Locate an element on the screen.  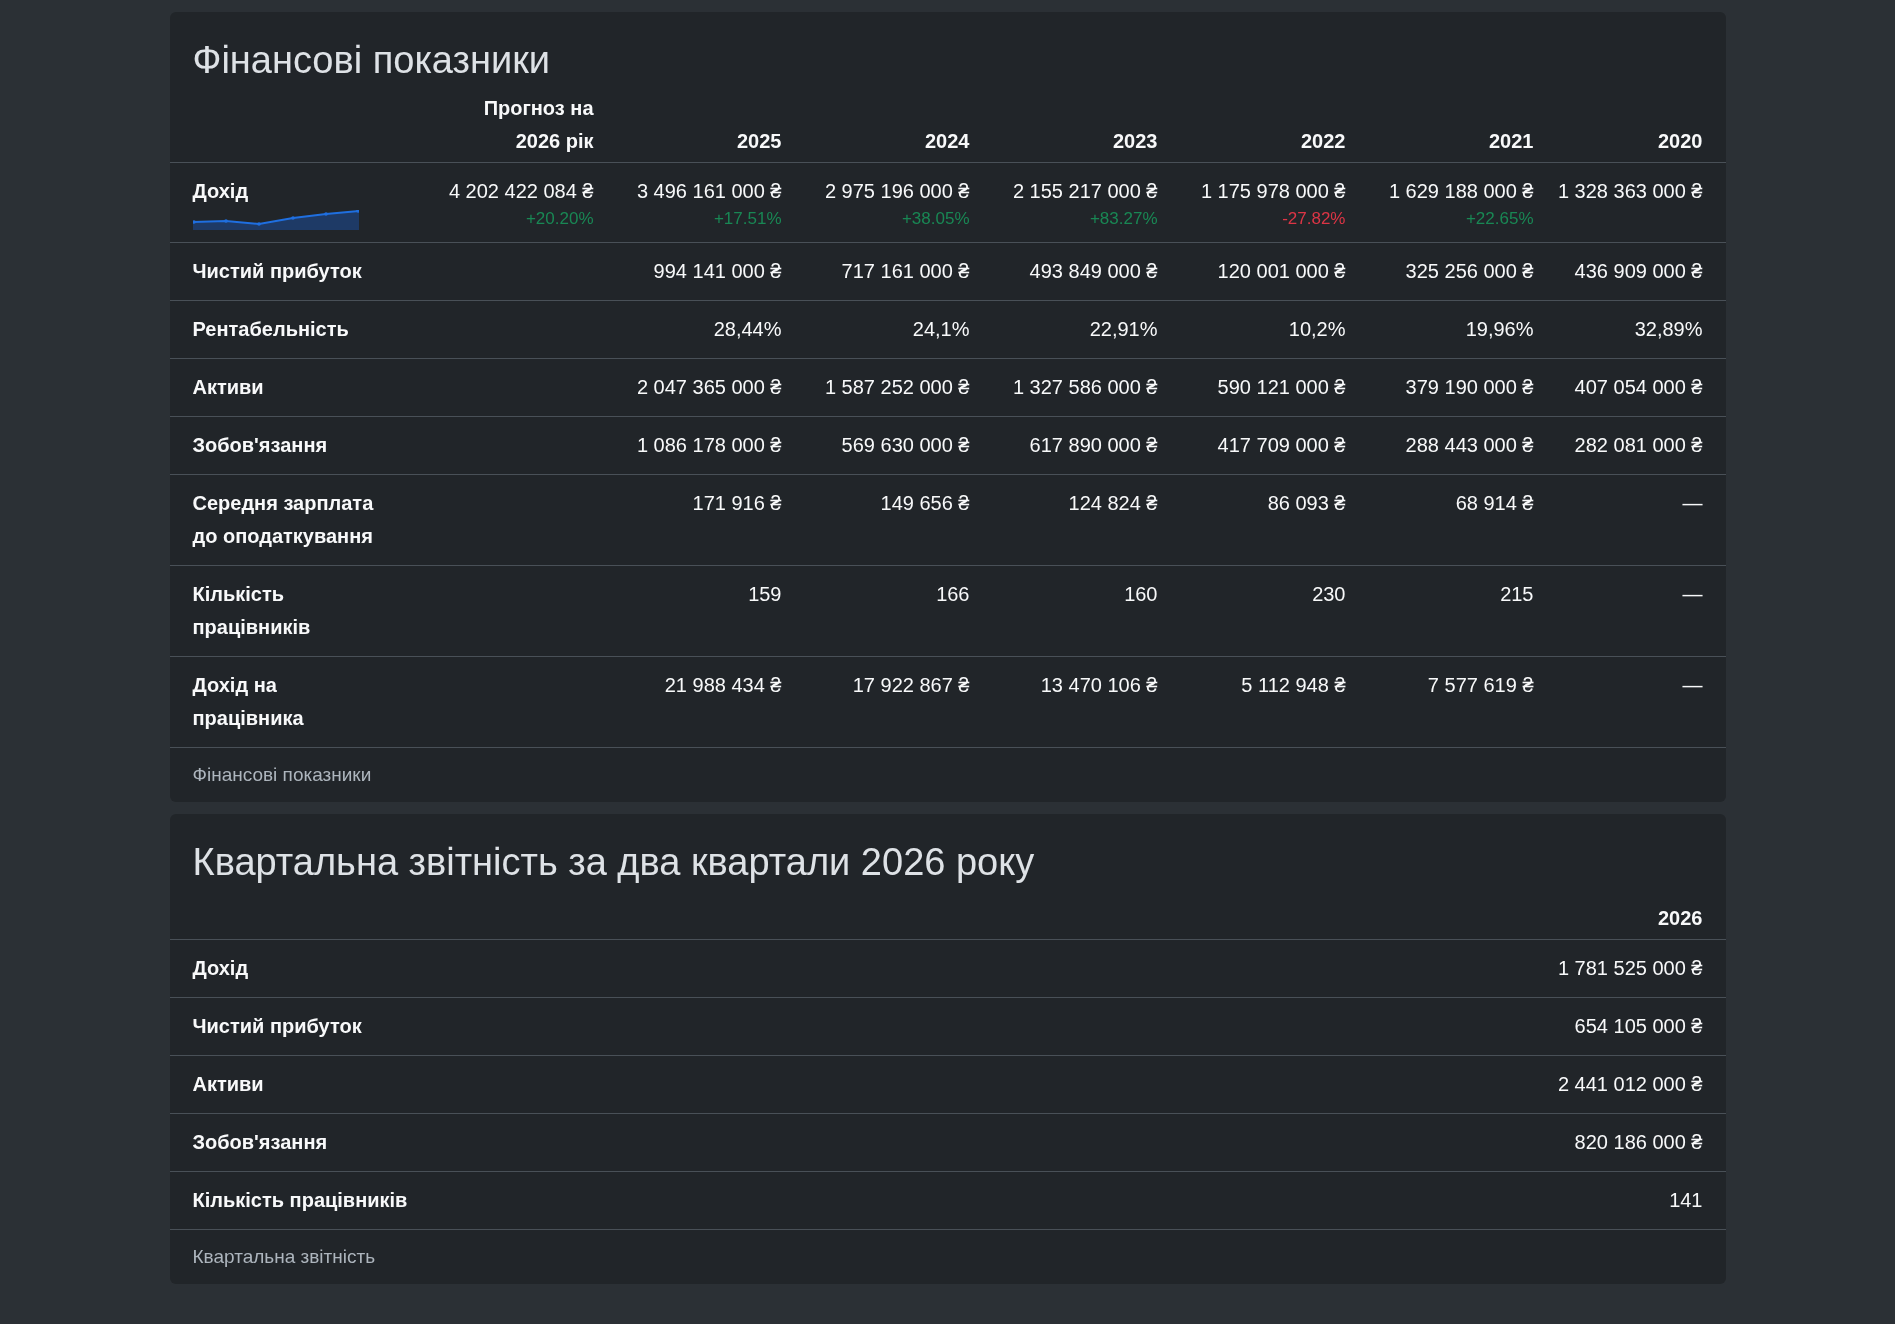
table-cell: 141 is located at coordinates (1686, 1200).